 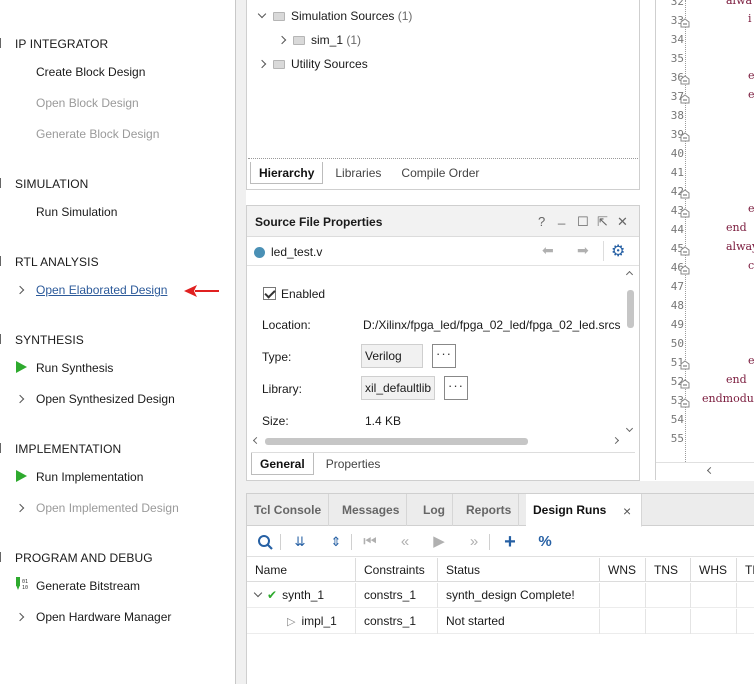 I want to click on column-ths: TH, so click(x=745, y=570).